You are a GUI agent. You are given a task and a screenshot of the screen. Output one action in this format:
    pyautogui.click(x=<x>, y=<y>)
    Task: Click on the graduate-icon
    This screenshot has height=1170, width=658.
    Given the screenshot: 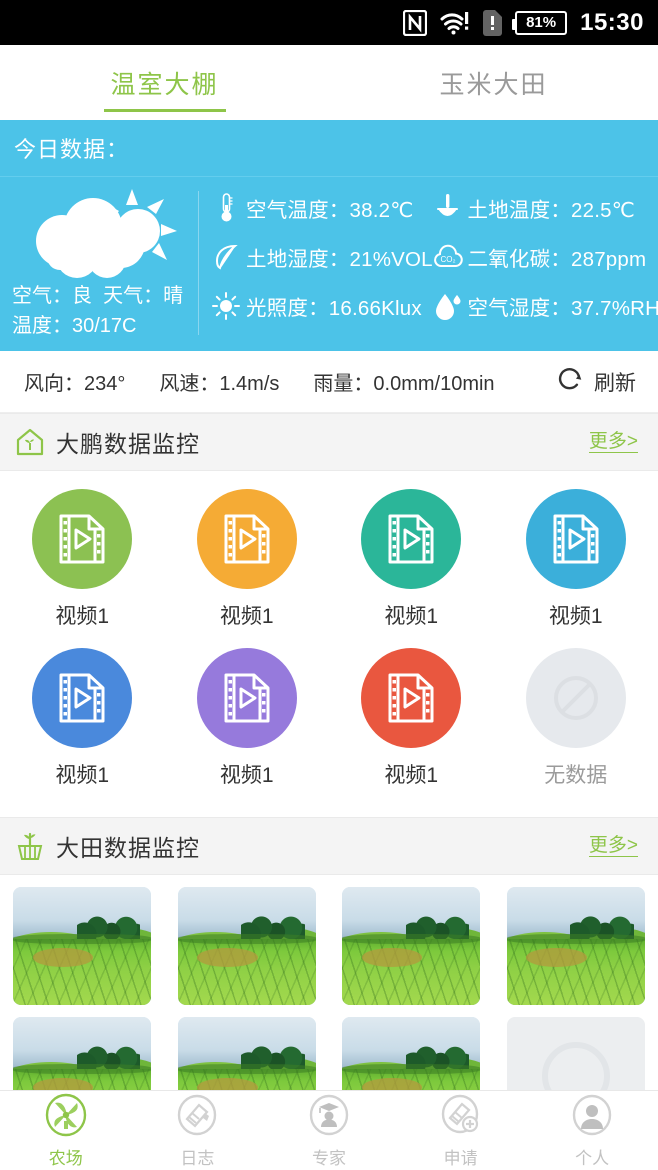 What is the action you would take?
    pyautogui.click(x=329, y=1117)
    